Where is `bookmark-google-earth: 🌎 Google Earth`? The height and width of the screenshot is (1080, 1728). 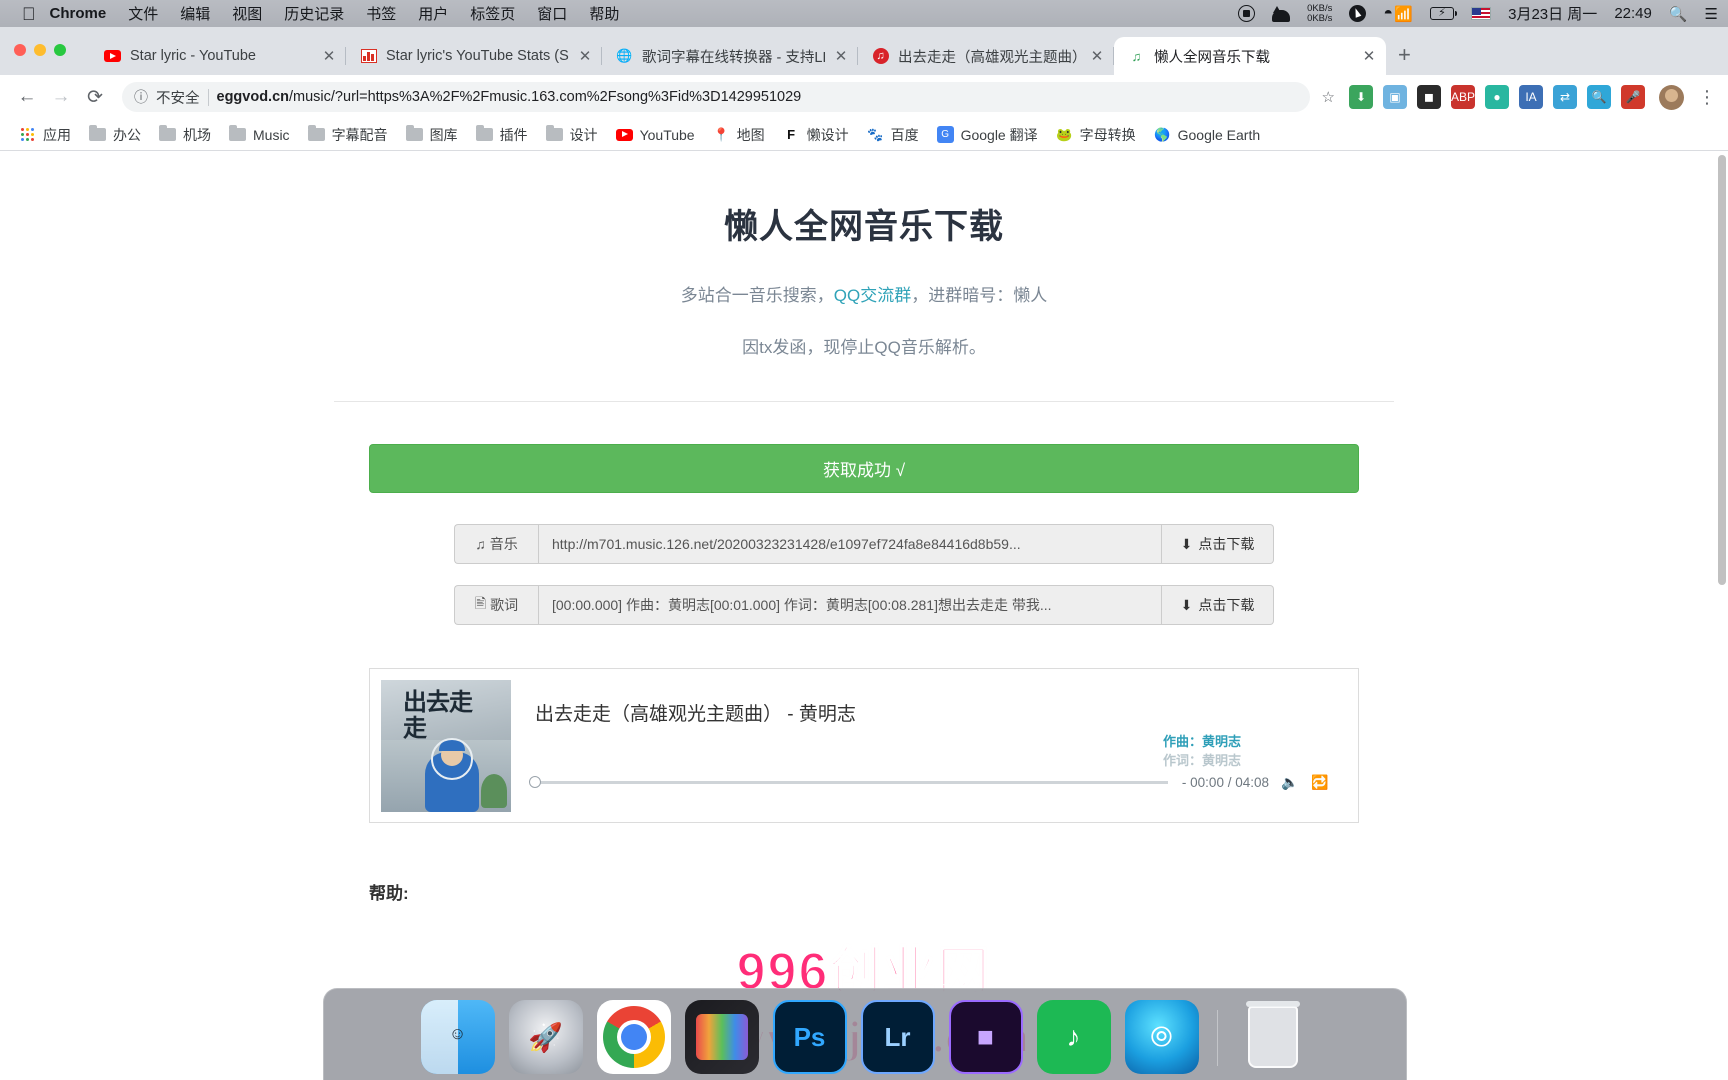
bookmark-google-earth: 🌎 Google Earth is located at coordinates (1207, 135).